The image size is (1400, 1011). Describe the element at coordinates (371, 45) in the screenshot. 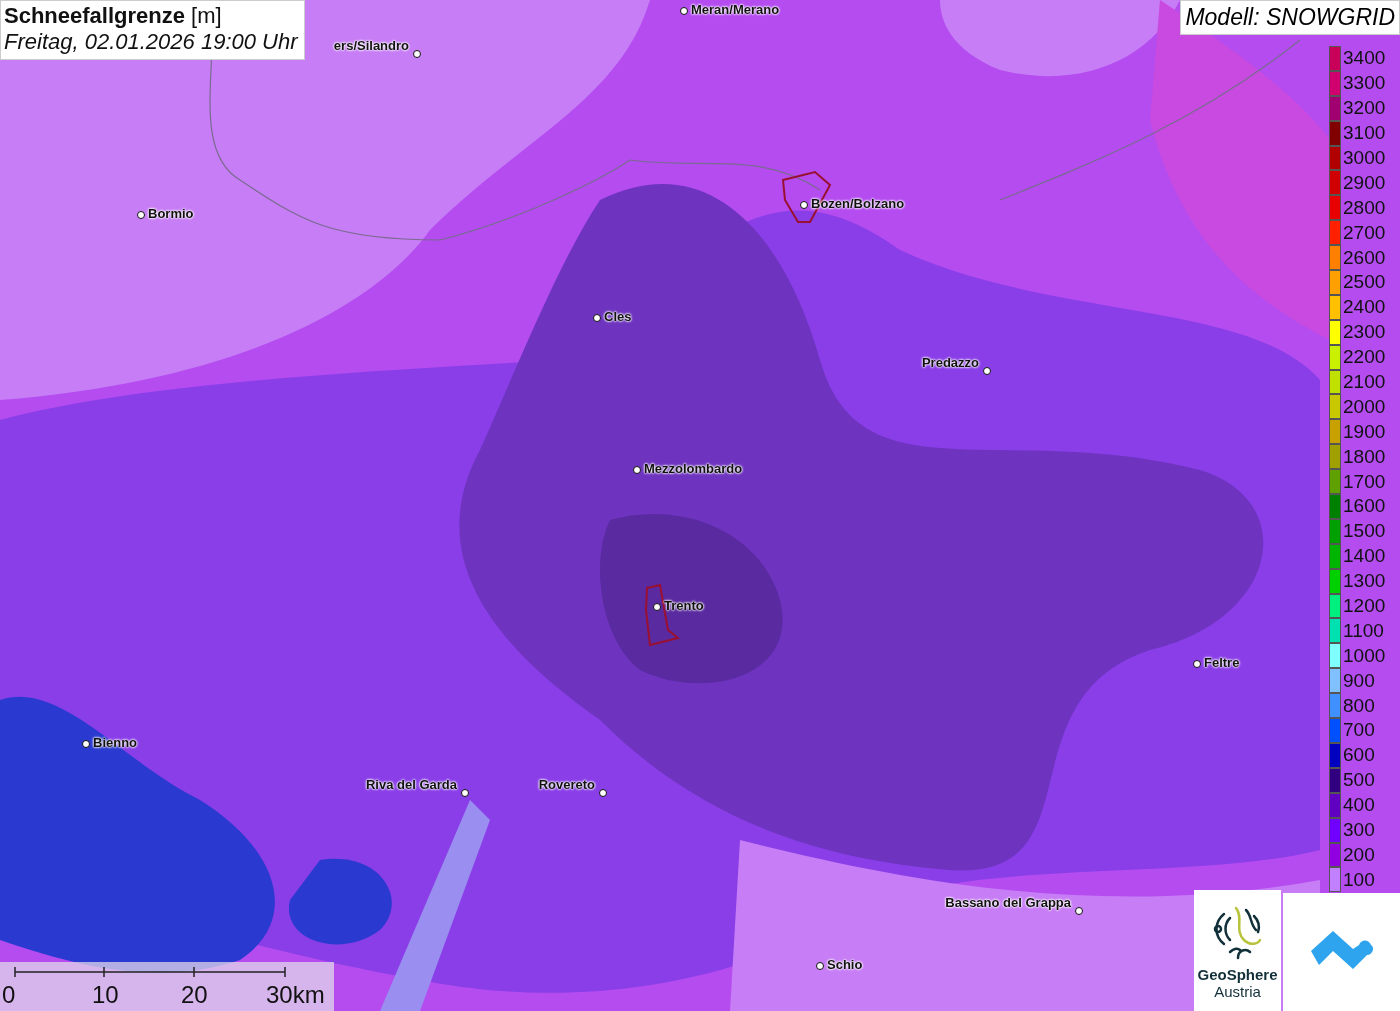

I see `city-label: ers/Silandro` at that location.